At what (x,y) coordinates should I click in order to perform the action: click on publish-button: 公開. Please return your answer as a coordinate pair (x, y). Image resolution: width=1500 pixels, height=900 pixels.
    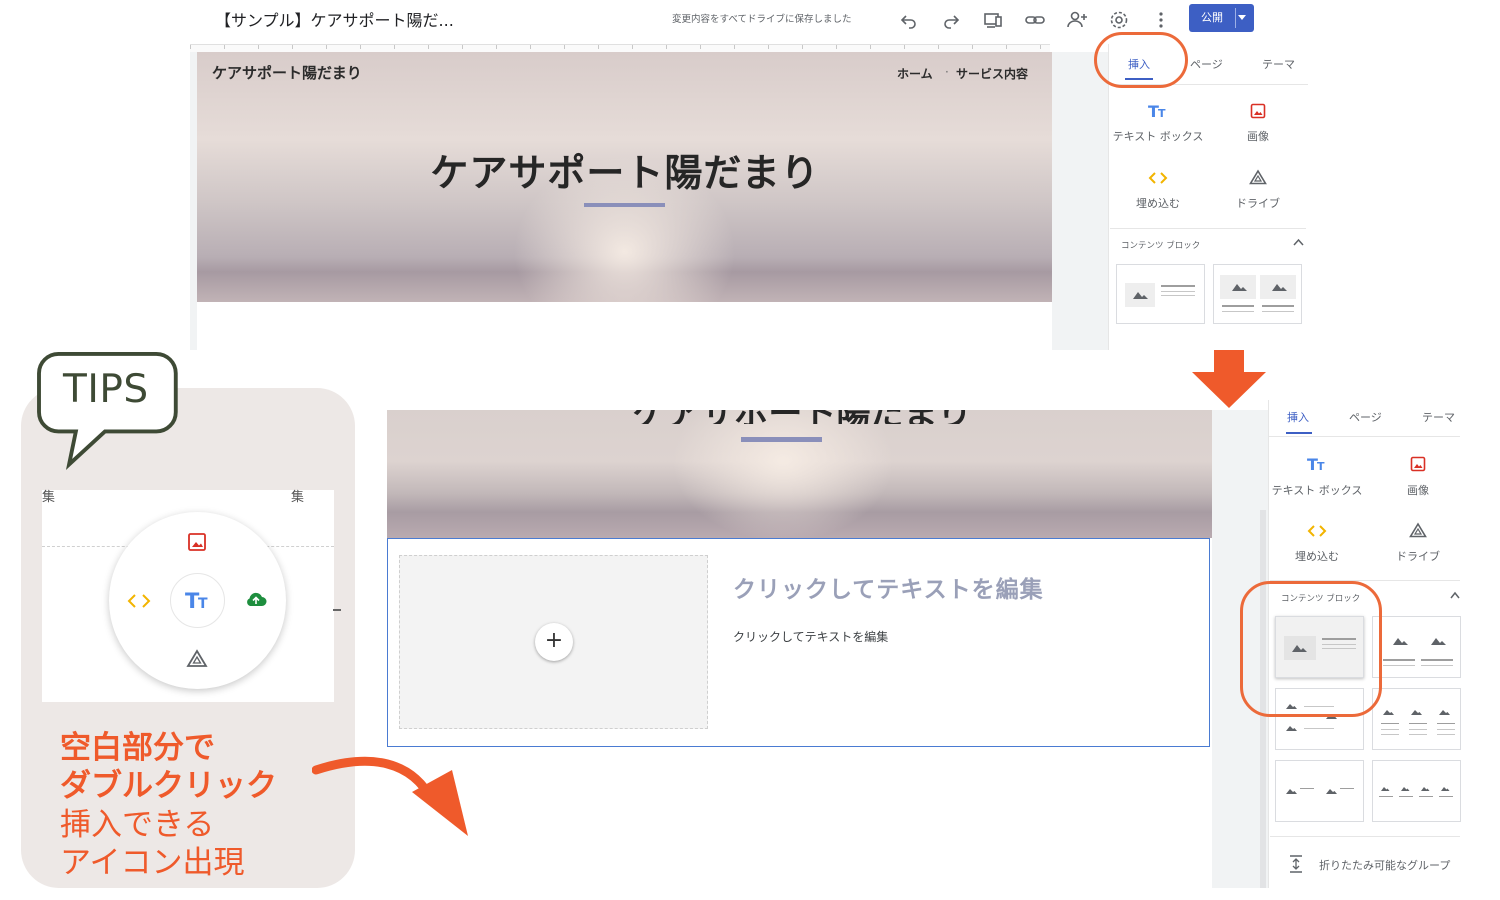
    Looking at the image, I should click on (1221, 18).